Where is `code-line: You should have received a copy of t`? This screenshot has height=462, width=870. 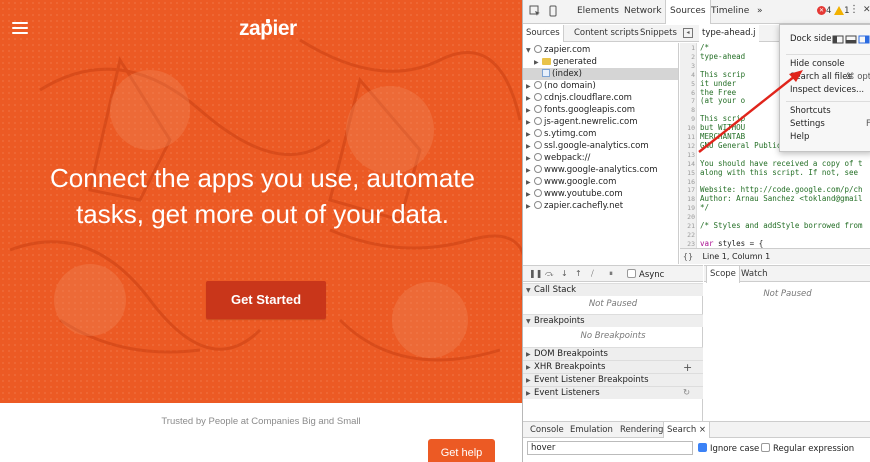
code-line: You should have received a copy of t is located at coordinates (781, 163).